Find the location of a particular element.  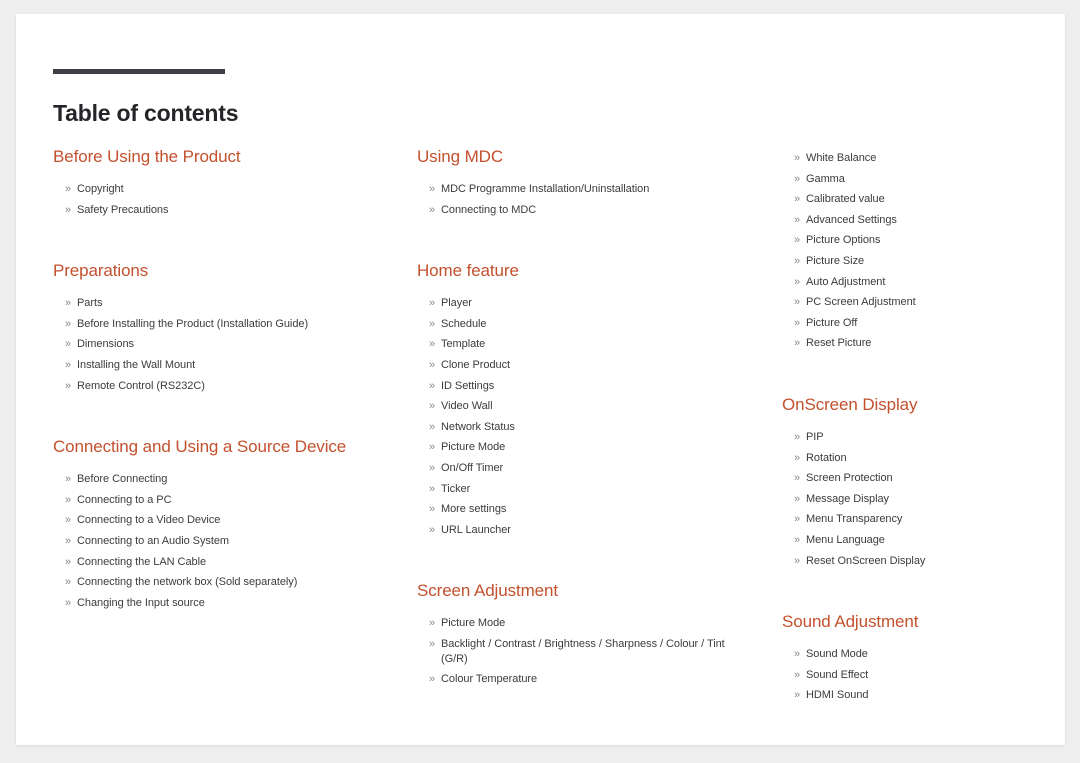

toc-entry: » Sound Effect is located at coordinates (922, 675).